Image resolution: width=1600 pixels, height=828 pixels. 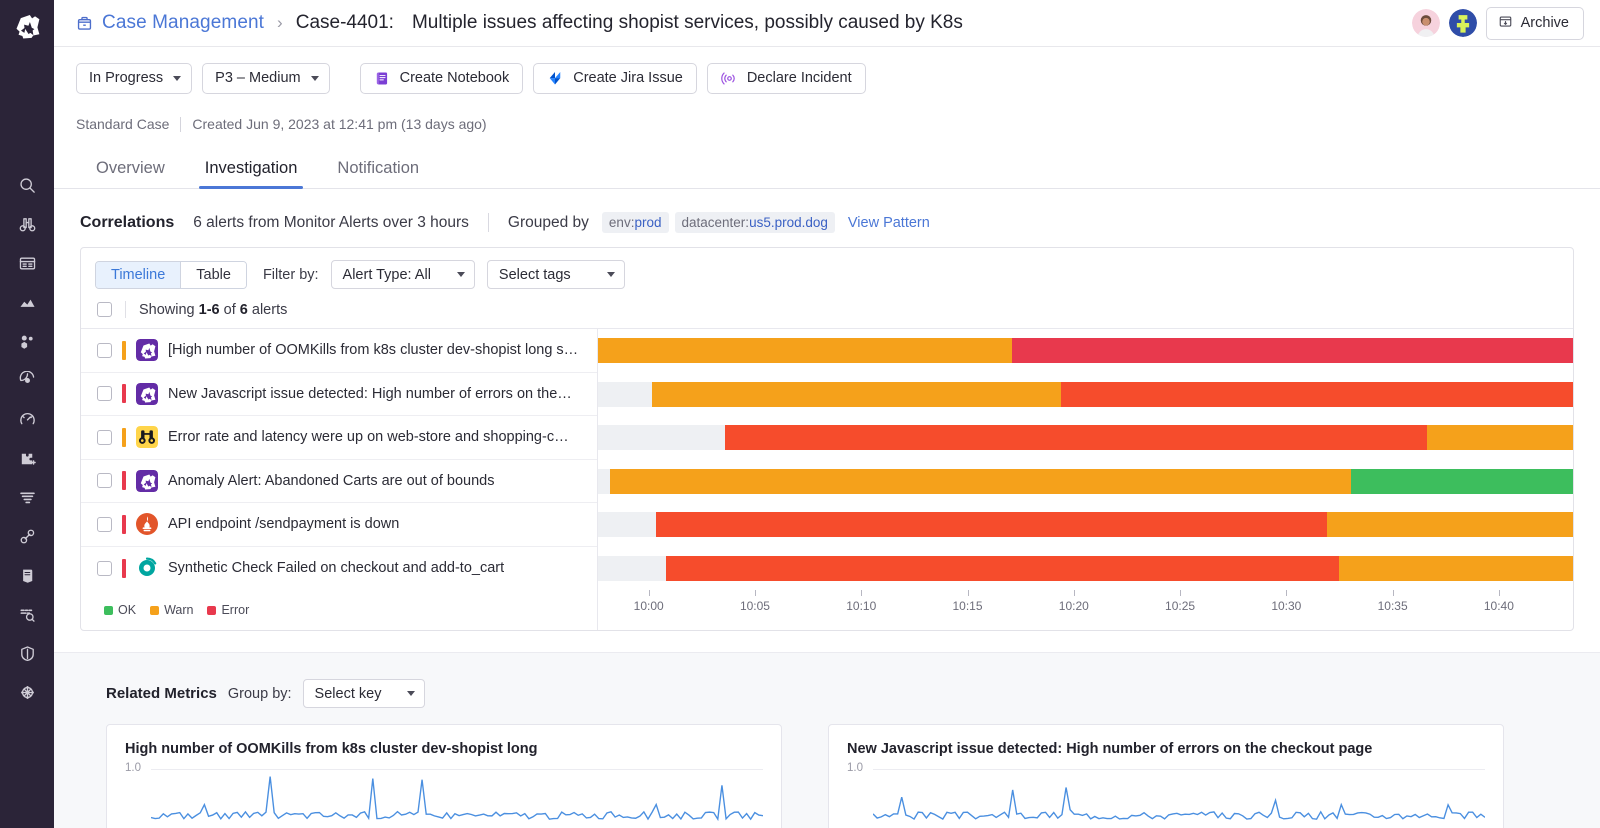 I want to click on rail-item-metrics-chart, so click(x=27, y=302).